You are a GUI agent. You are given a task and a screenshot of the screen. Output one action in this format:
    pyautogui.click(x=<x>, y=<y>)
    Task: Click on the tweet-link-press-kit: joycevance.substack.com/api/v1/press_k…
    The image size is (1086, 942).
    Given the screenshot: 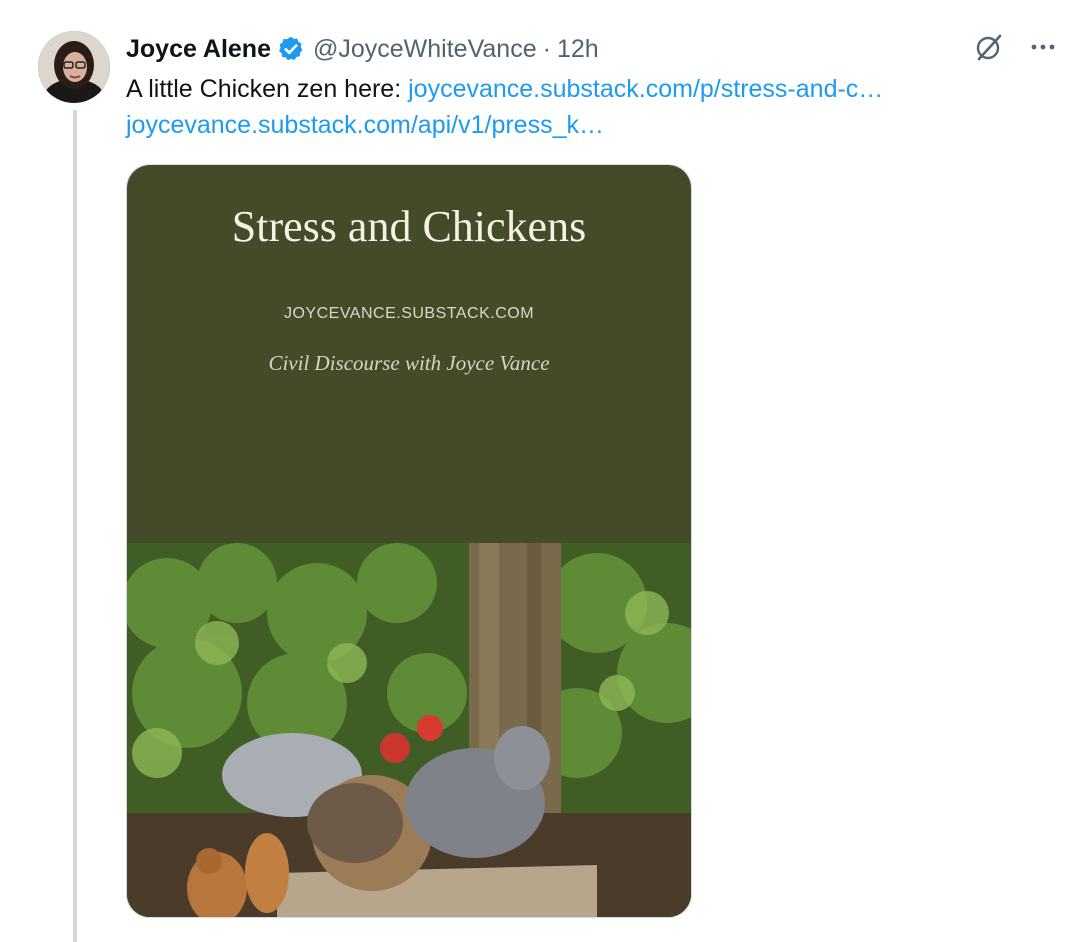 What is the action you would take?
    pyautogui.click(x=365, y=125)
    